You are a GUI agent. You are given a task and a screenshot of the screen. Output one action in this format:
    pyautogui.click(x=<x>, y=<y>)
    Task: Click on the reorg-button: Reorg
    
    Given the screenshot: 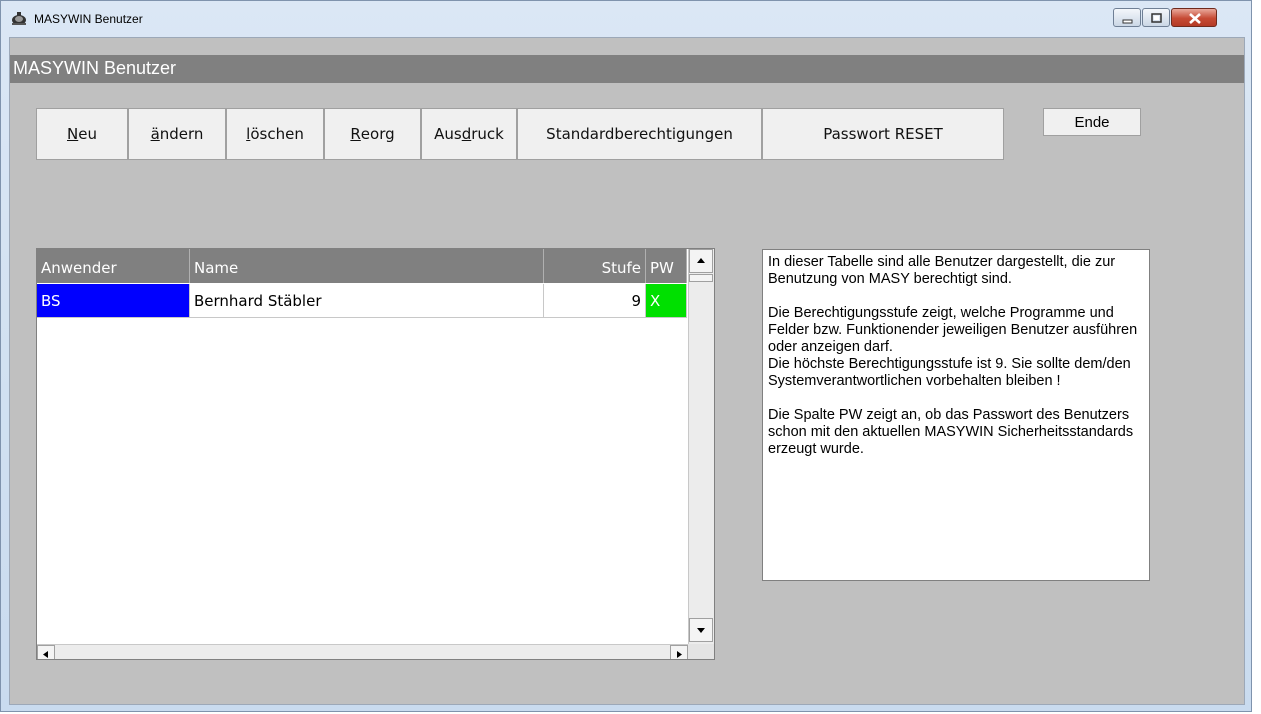 What is the action you would take?
    pyautogui.click(x=372, y=134)
    